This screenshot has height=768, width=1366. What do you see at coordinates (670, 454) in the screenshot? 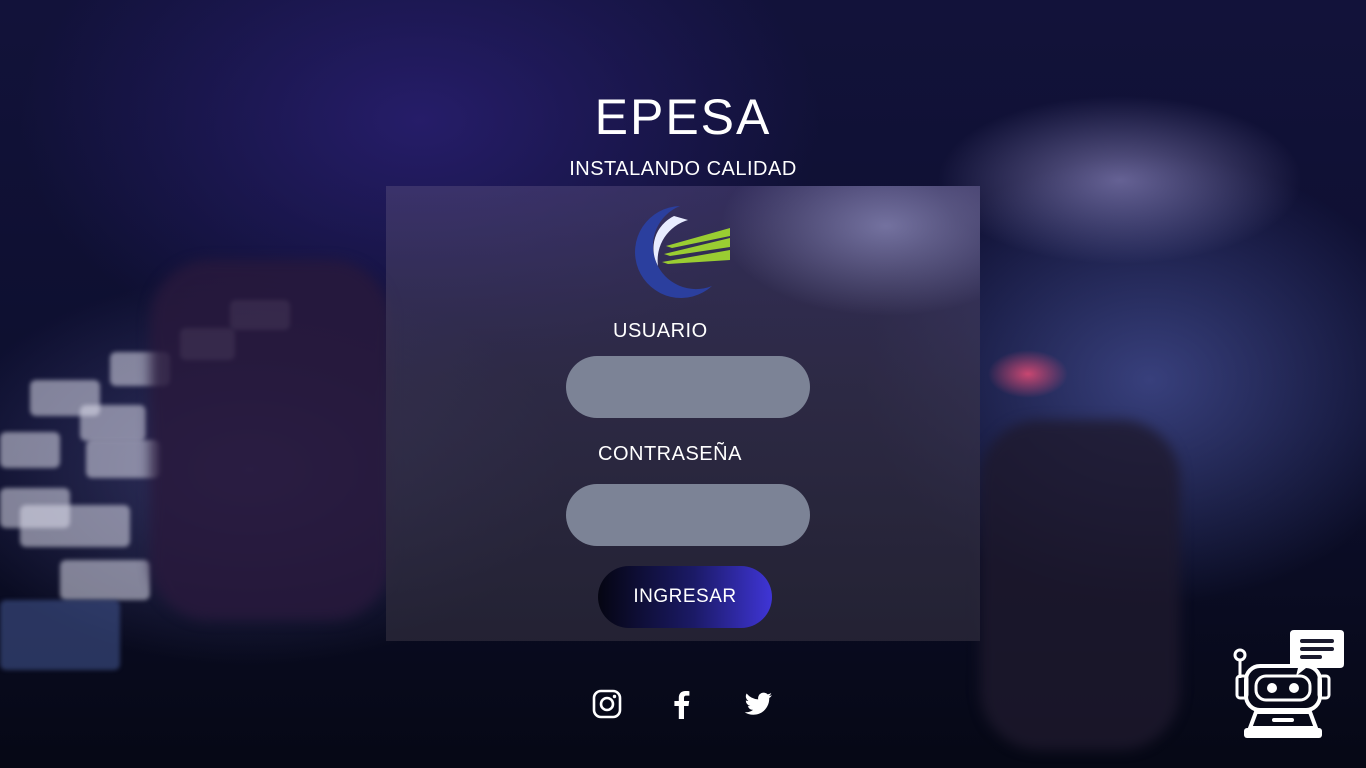
I see `password-label: CONTRASEÑA` at bounding box center [670, 454].